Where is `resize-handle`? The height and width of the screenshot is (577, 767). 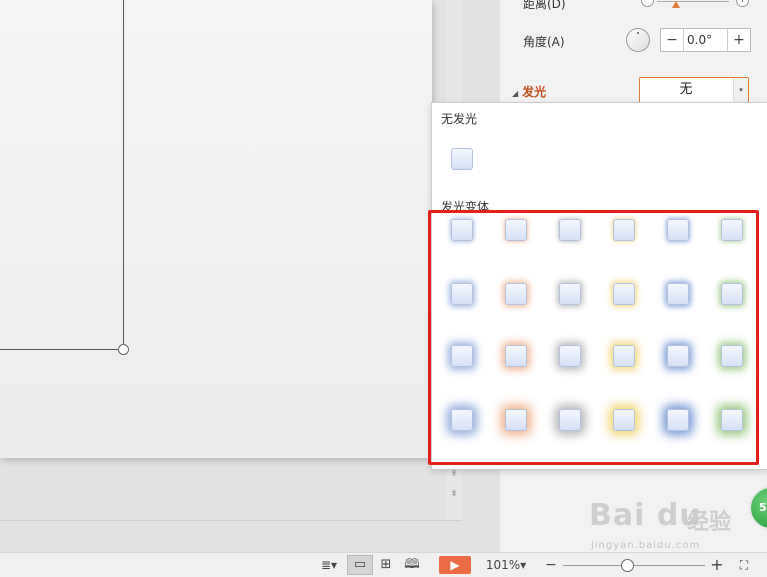 resize-handle is located at coordinates (123, 349).